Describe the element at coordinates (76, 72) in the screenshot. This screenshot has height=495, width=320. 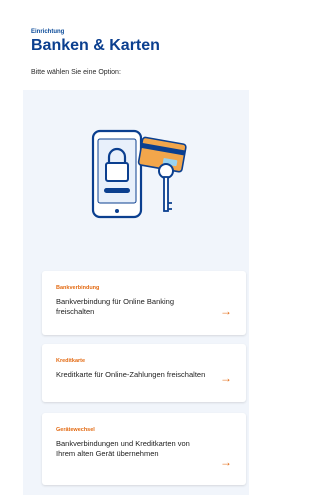
I see `page-subtitle: Bitte wählen Sie eine Option:` at that location.